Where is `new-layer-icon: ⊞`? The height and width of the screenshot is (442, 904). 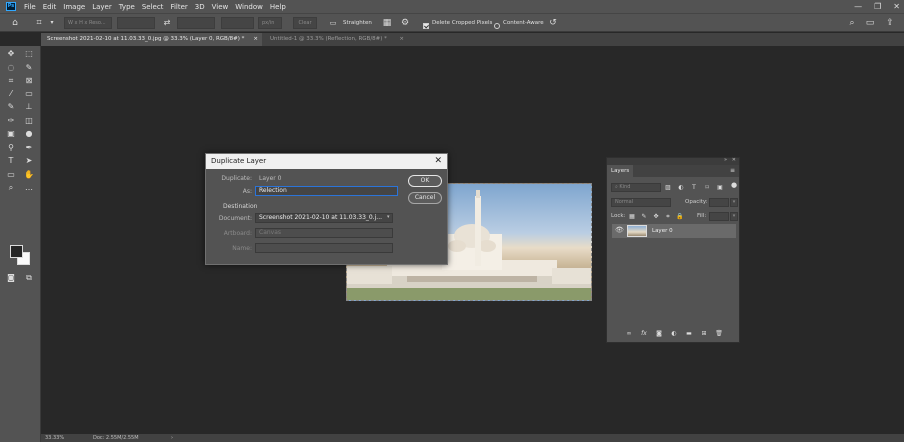 new-layer-icon: ⊞ is located at coordinates (704, 333).